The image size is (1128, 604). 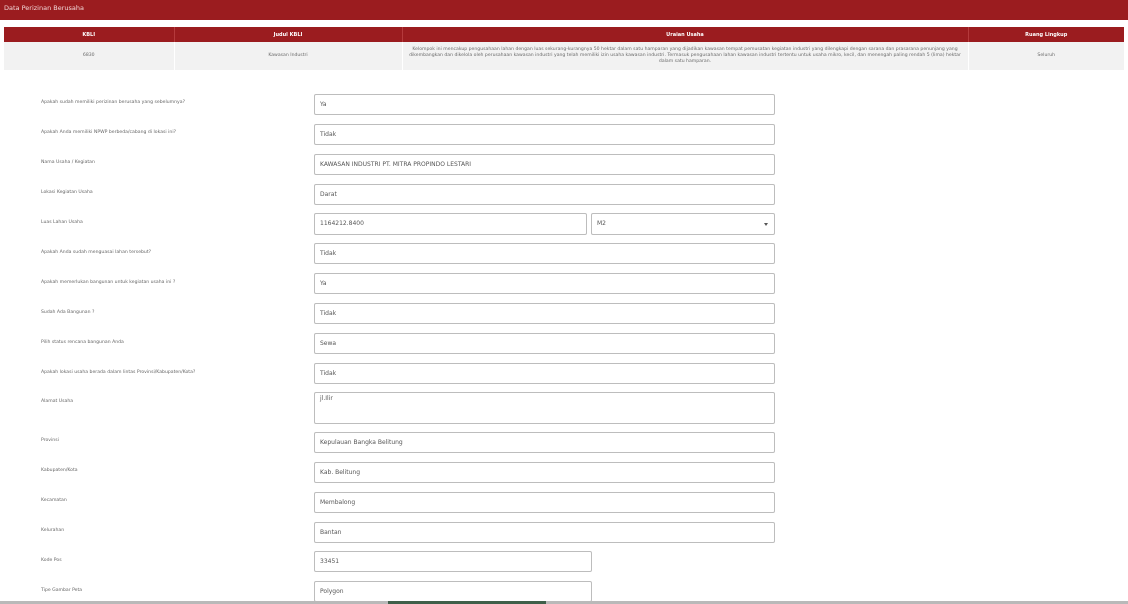 I want to click on label-provinsi: Provinsi, so click(x=50, y=440).